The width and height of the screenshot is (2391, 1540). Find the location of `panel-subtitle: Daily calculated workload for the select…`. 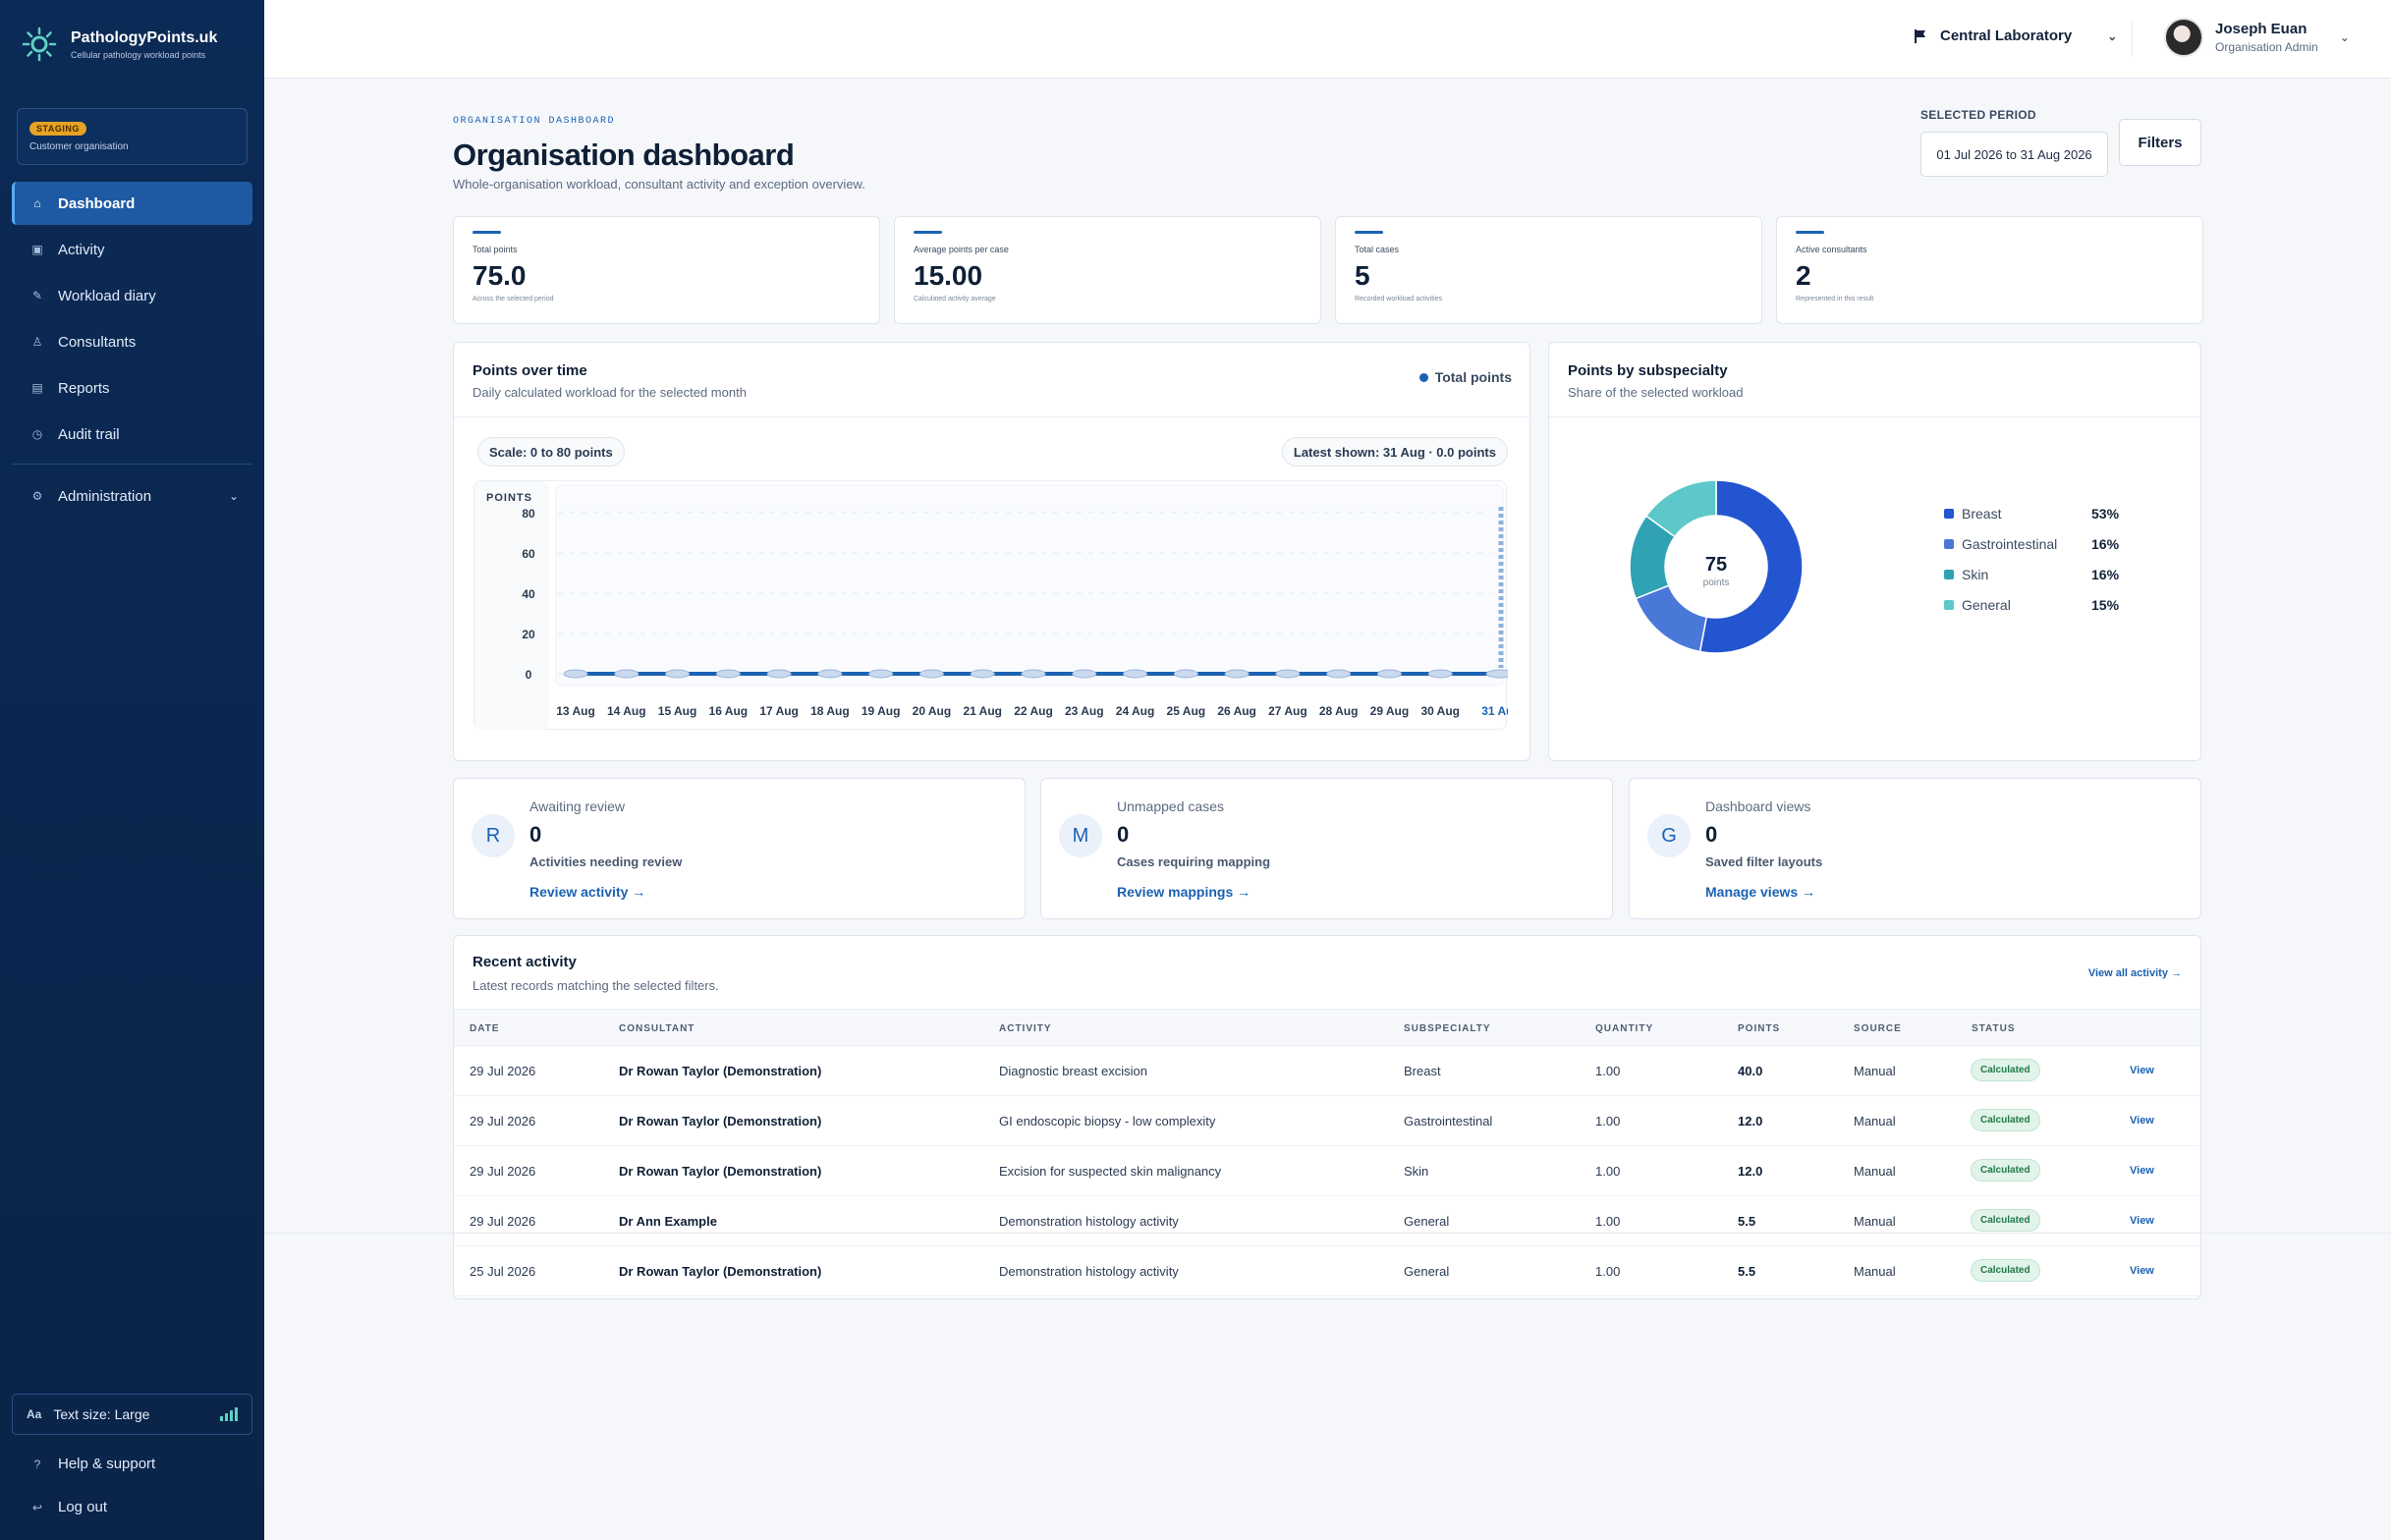

panel-subtitle: Daily calculated workload for the select… is located at coordinates (610, 392).